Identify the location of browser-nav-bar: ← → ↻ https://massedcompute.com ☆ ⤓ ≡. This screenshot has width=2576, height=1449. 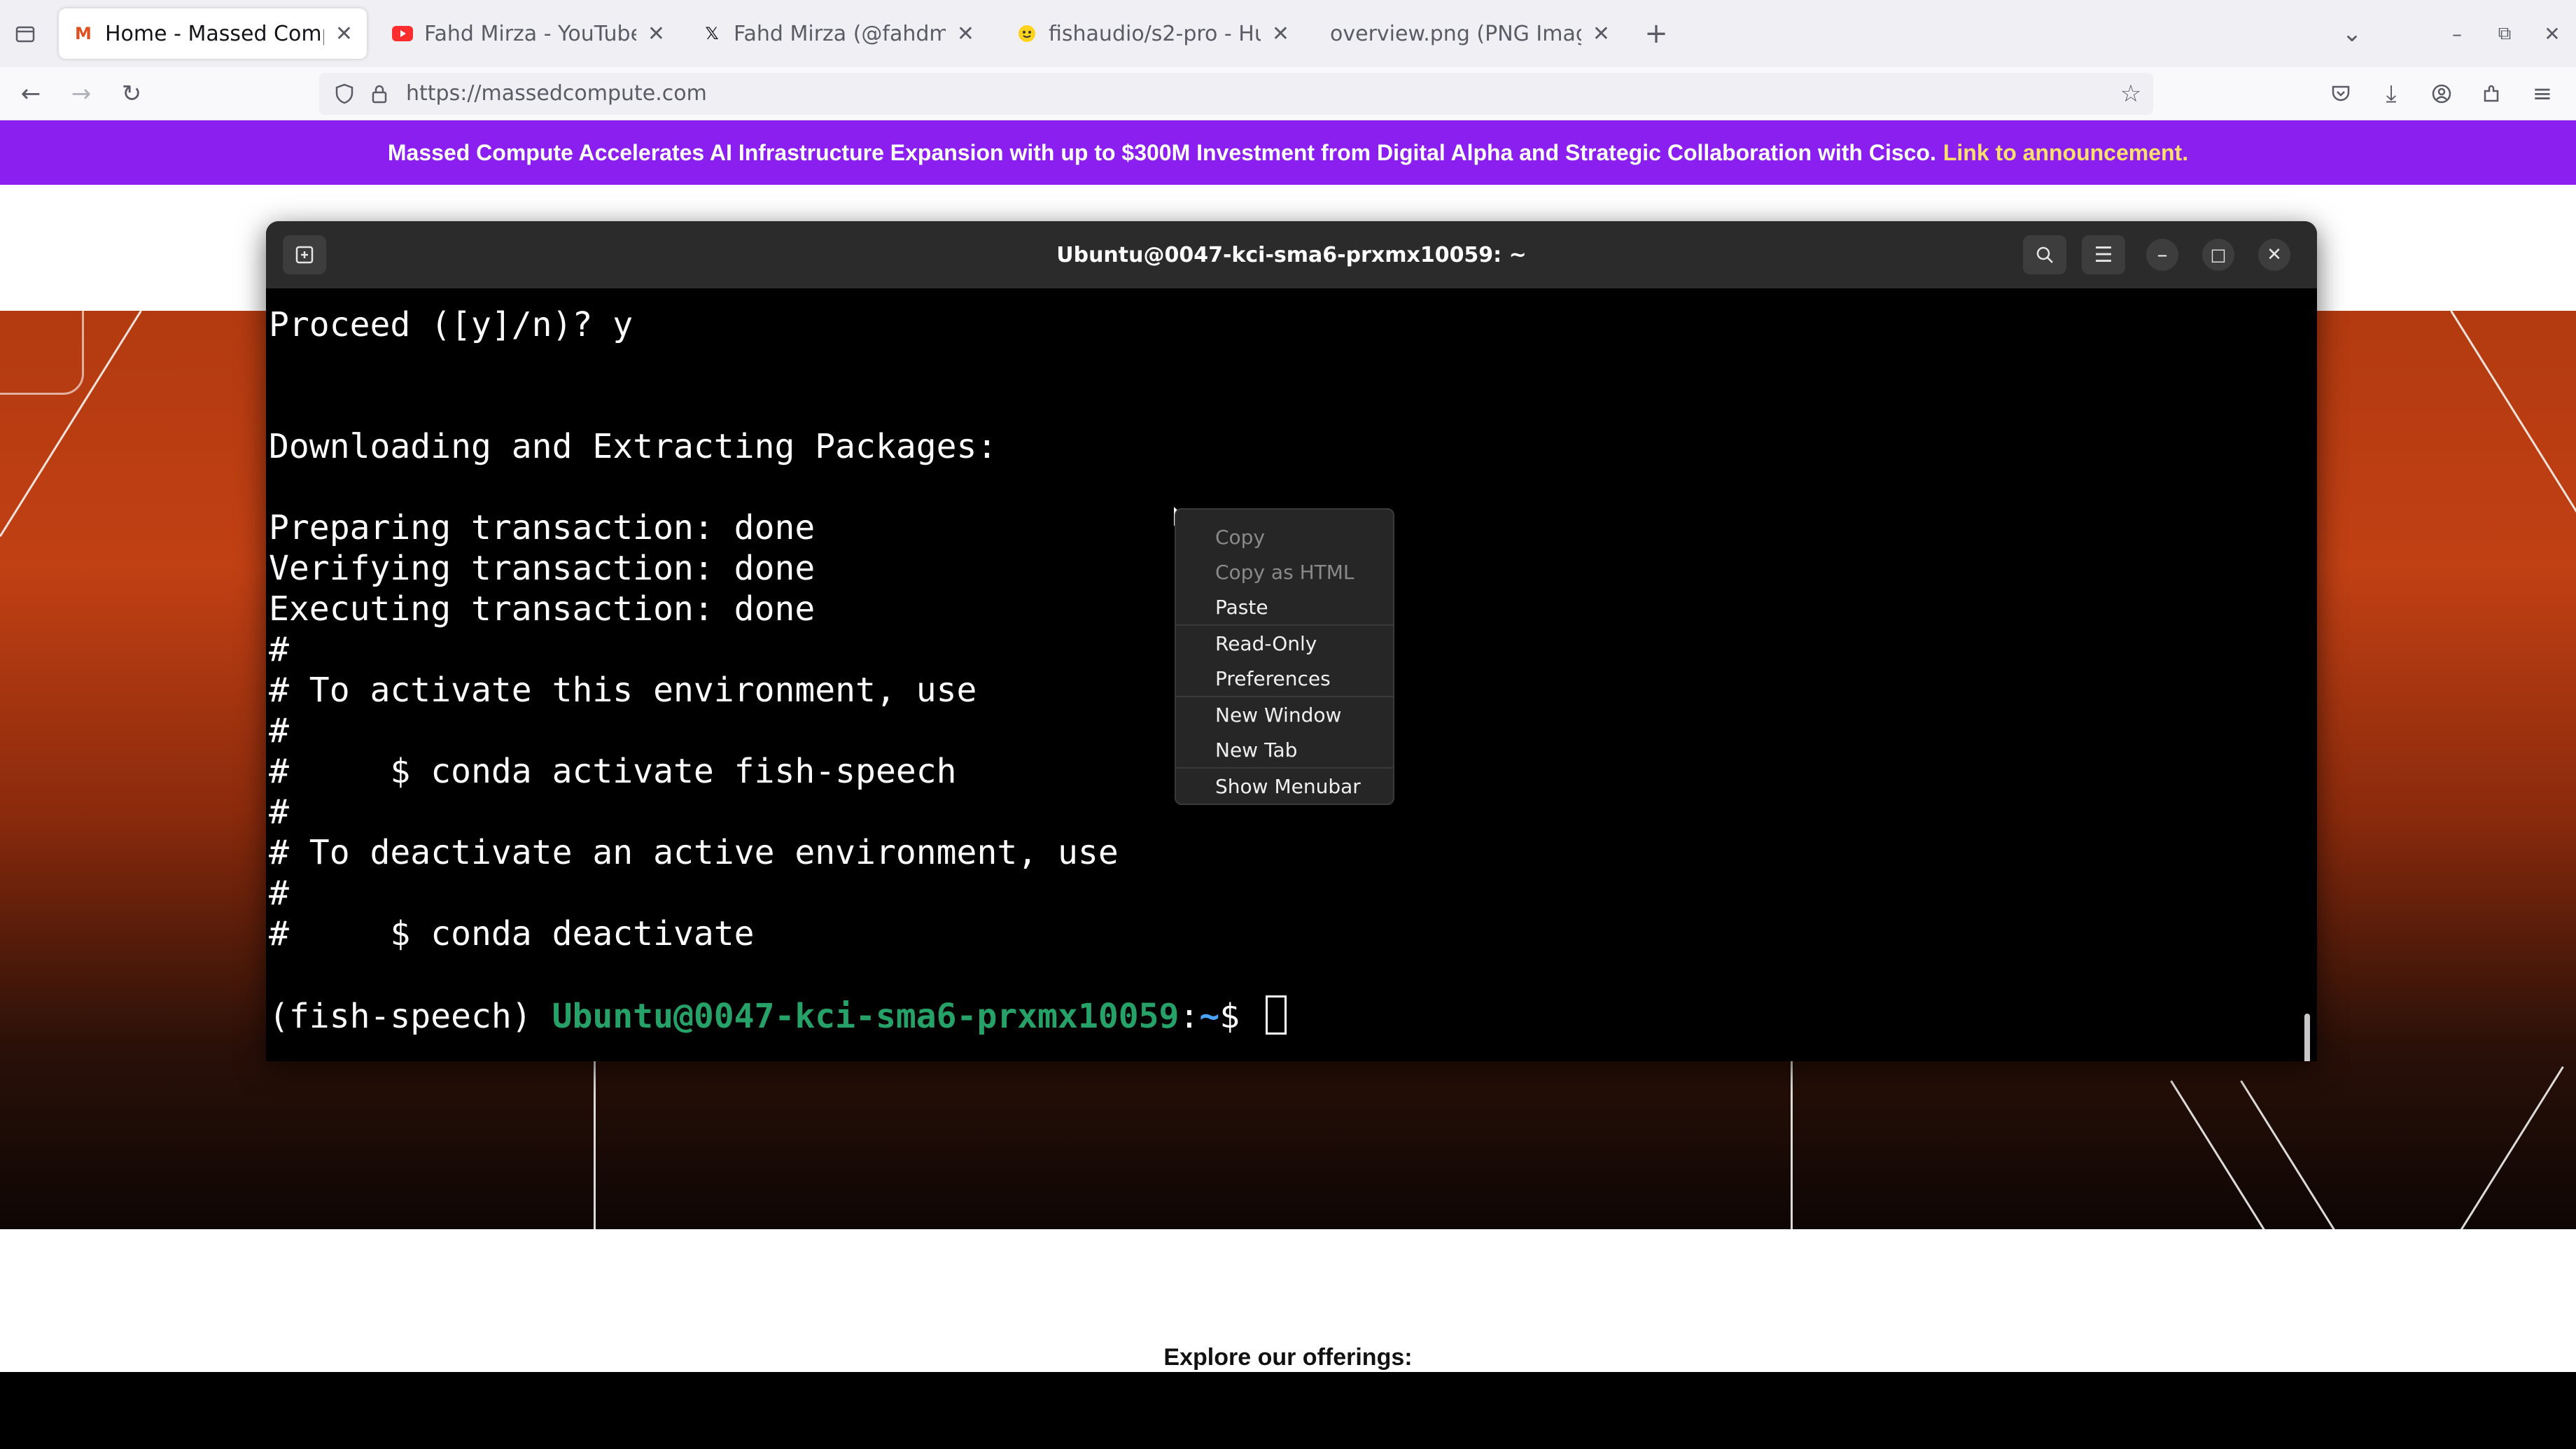
(1288, 93).